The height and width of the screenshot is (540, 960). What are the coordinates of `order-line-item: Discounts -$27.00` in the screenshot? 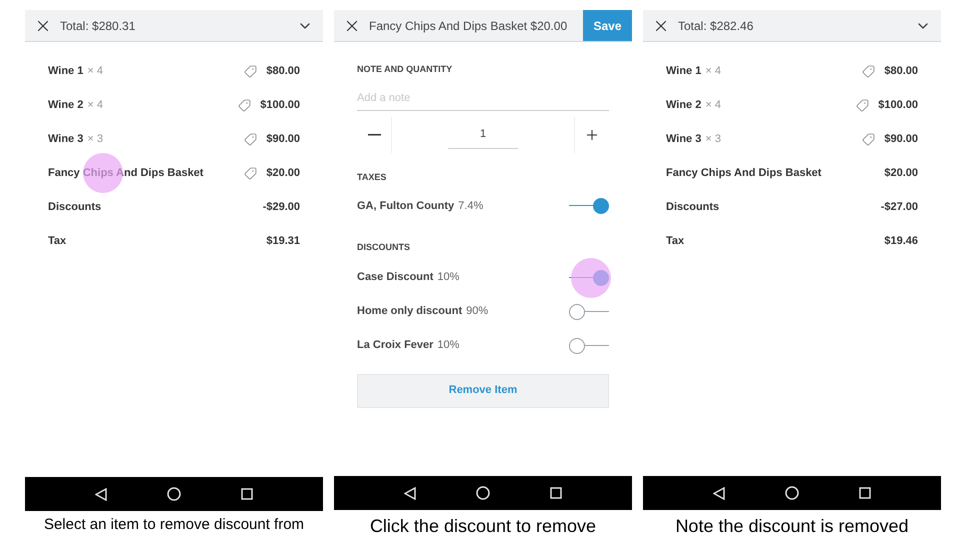 It's located at (792, 207).